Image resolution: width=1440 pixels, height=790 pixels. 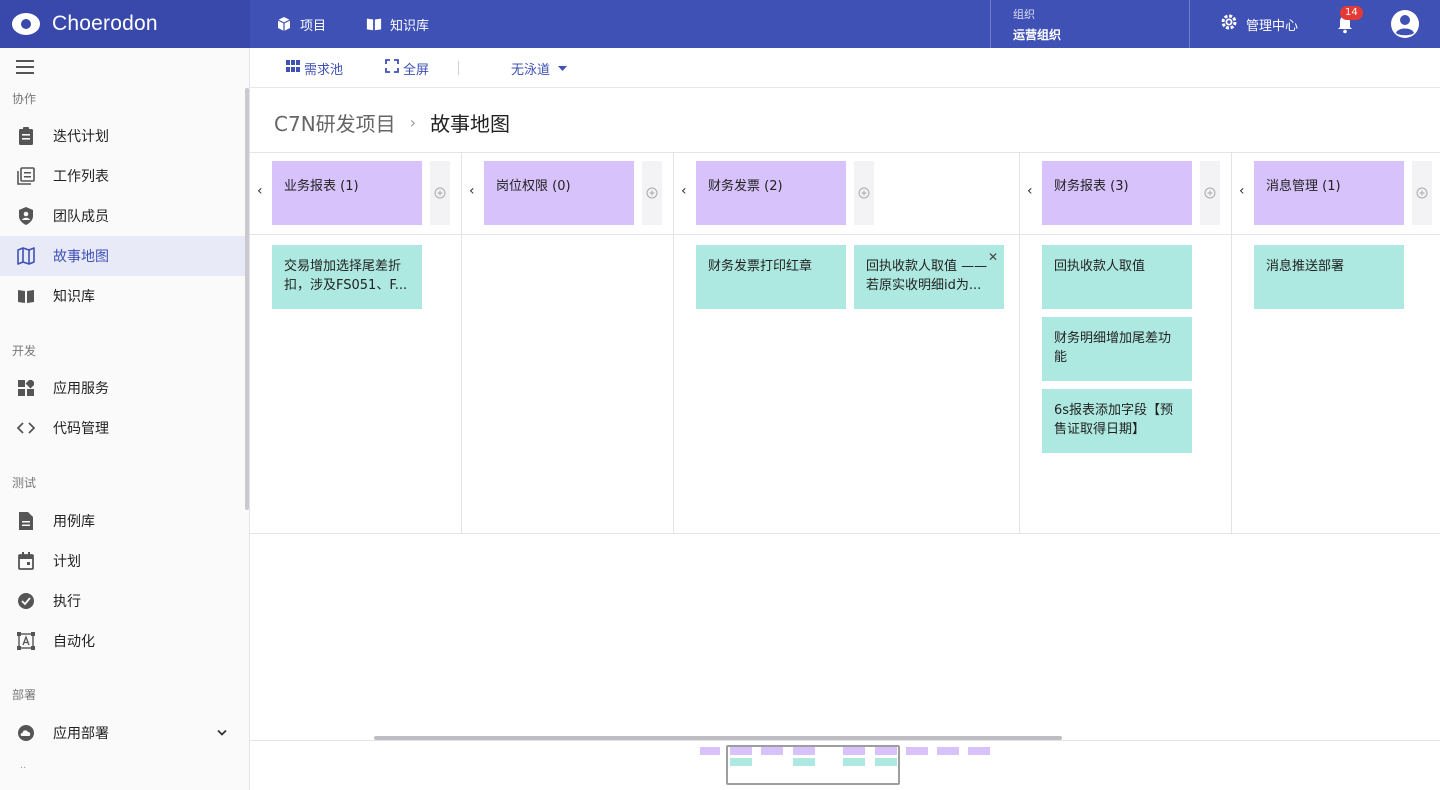 I want to click on story-title: 财务发票打印红章, so click(x=760, y=266).